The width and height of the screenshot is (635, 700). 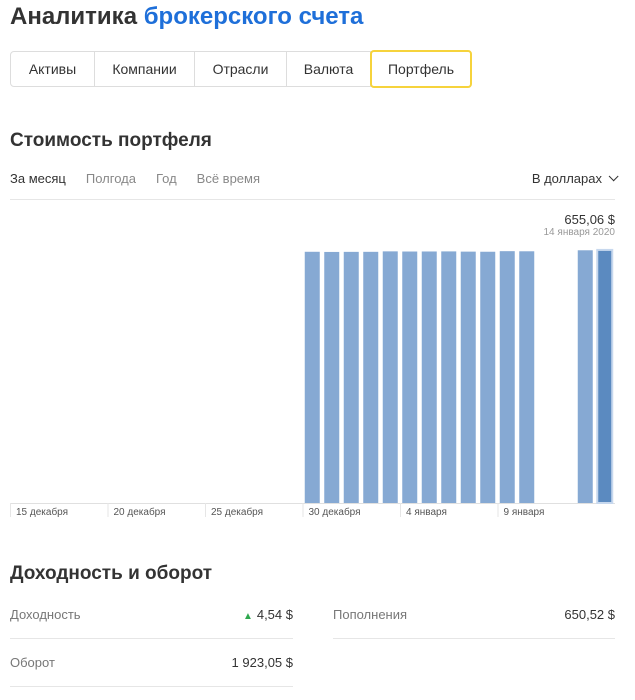 What do you see at coordinates (274, 614) in the screenshot?
I see `yield-value: 4,54 $` at bounding box center [274, 614].